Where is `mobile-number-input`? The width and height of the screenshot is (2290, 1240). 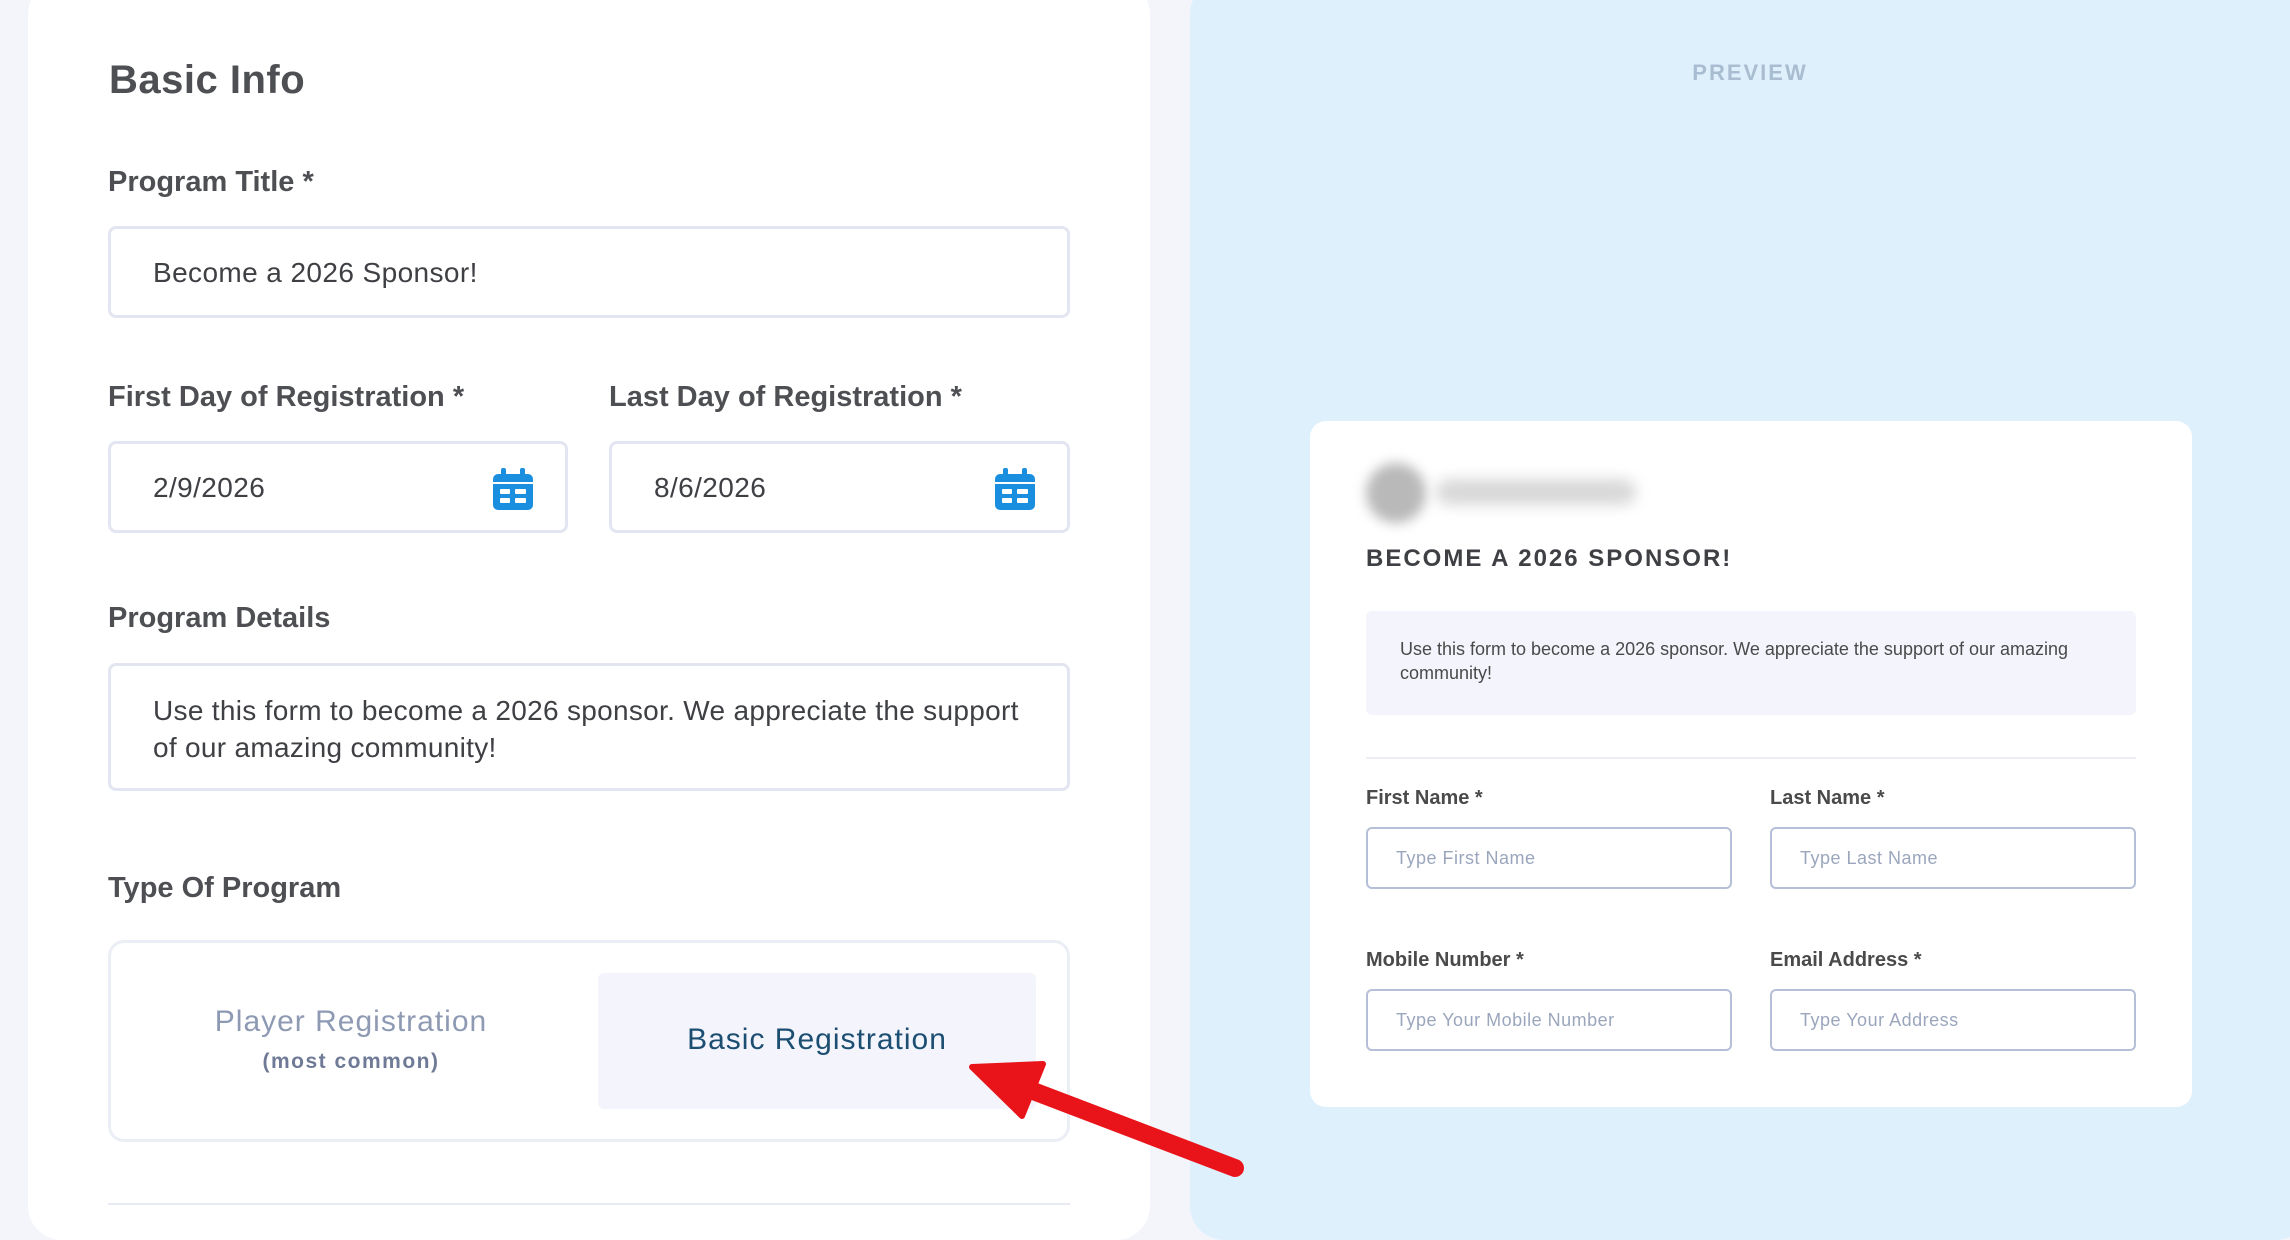
mobile-number-input is located at coordinates (1549, 1020).